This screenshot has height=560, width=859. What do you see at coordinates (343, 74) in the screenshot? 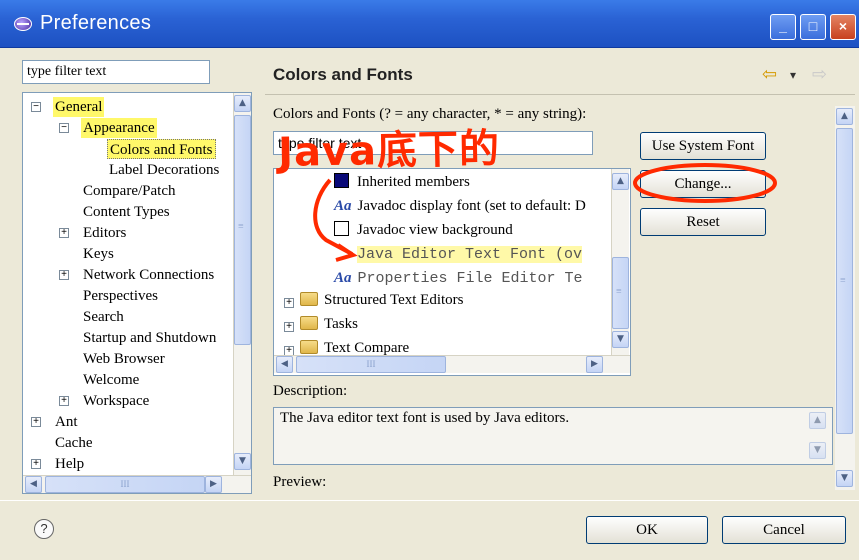
I see `page-title: Colors and Fonts` at bounding box center [343, 74].